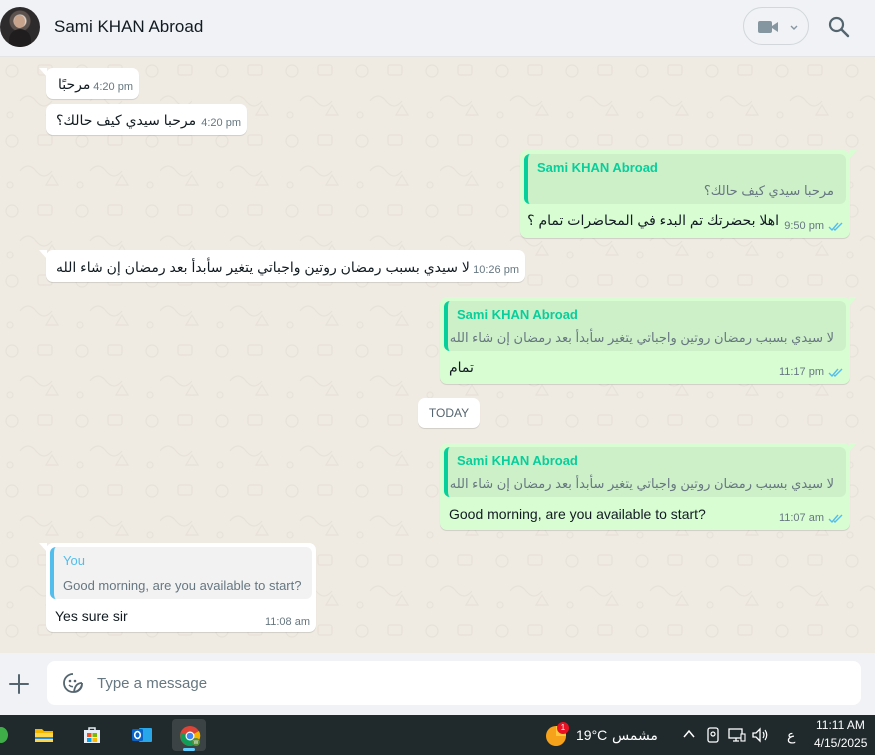  What do you see at coordinates (496, 270) in the screenshot?
I see `message-time: 10:26 pm` at bounding box center [496, 270].